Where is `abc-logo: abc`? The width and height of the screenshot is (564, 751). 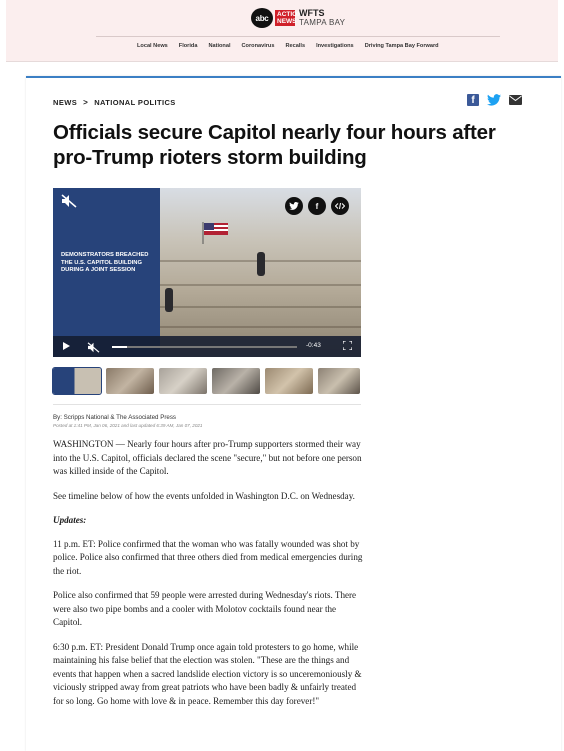 abc-logo: abc is located at coordinates (262, 18).